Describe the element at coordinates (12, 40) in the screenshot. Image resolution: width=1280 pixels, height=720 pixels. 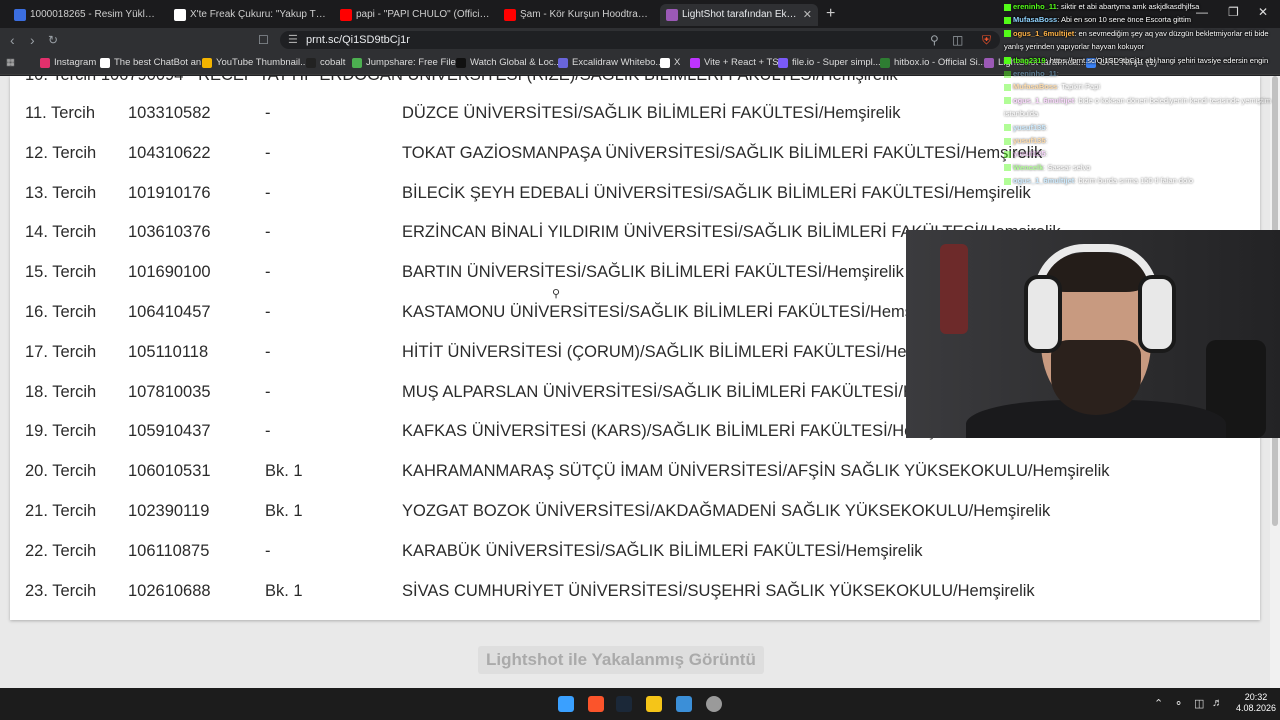
I see `back-icon: ‹` at that location.